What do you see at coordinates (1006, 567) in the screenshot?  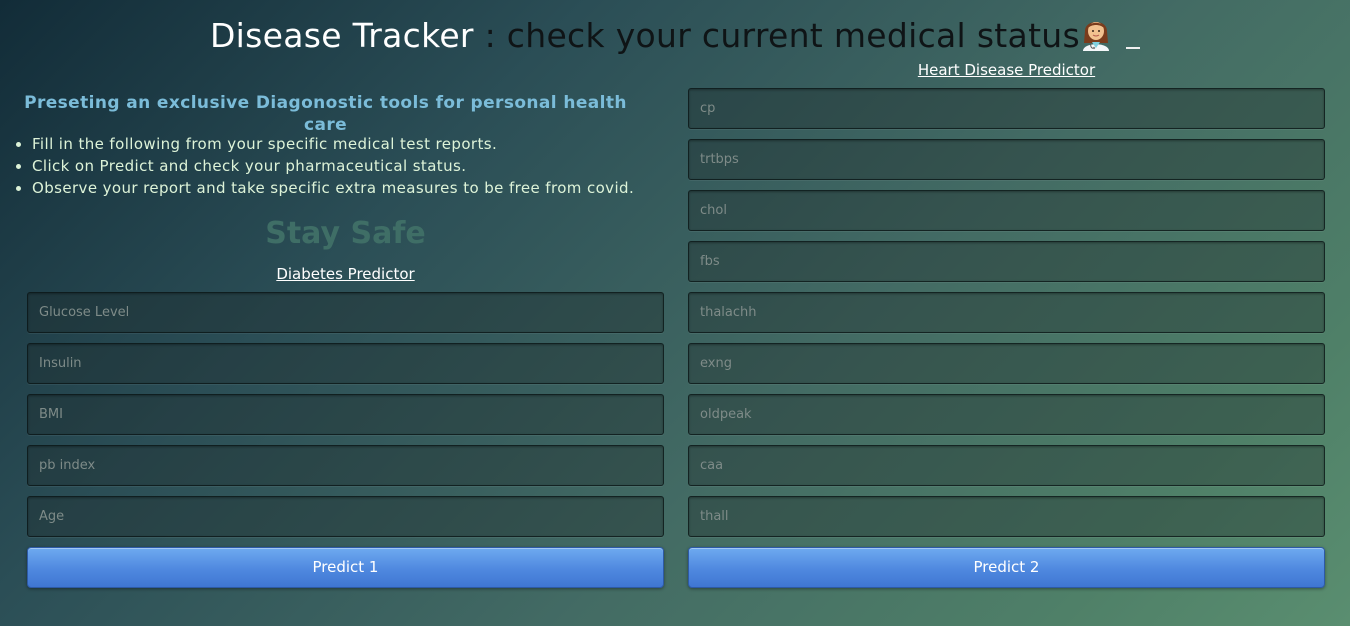 I see `predict-2-button: Predict 2` at bounding box center [1006, 567].